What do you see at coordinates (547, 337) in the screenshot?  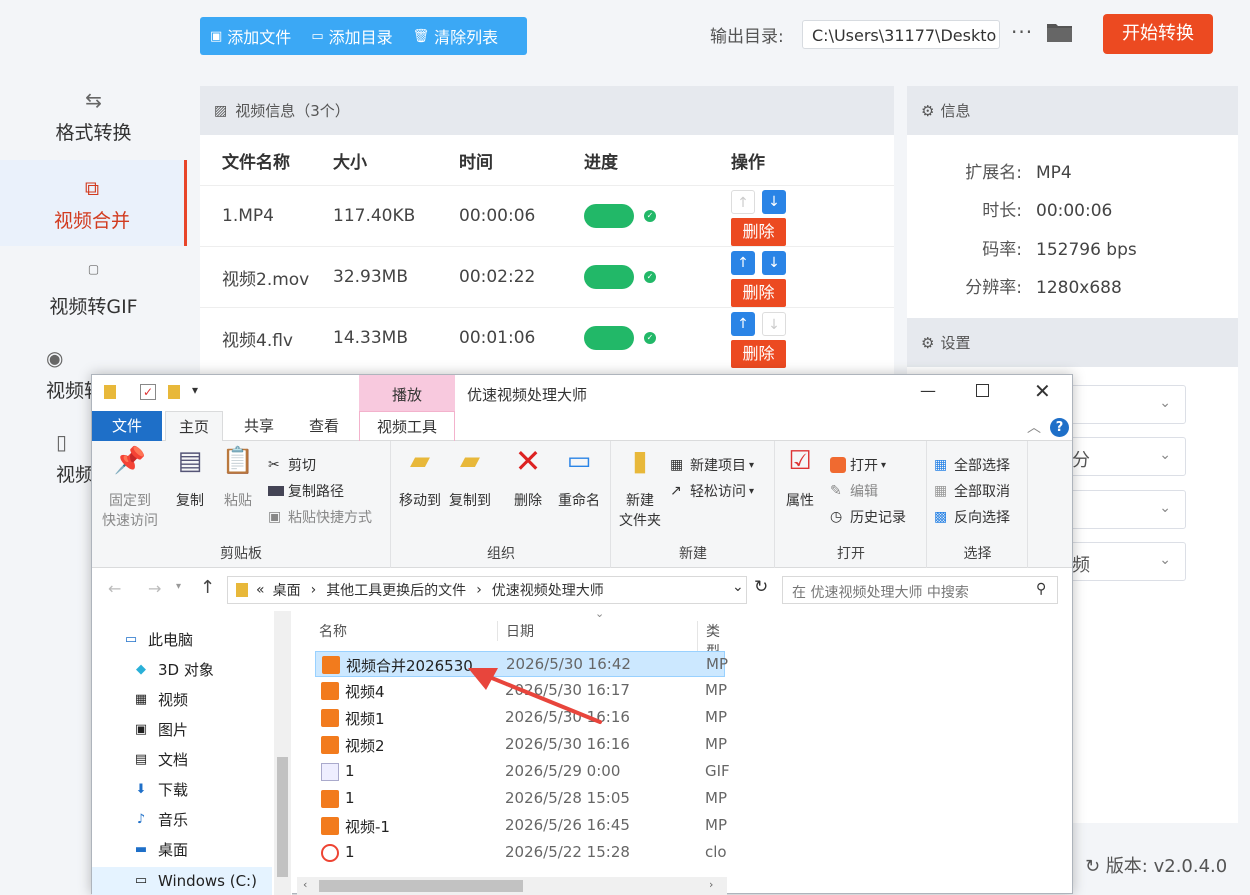 I see `table-row: 视频4.flv 14.33MB 00:01:06 ✓ ↑ ↓ 删除` at bounding box center [547, 337].